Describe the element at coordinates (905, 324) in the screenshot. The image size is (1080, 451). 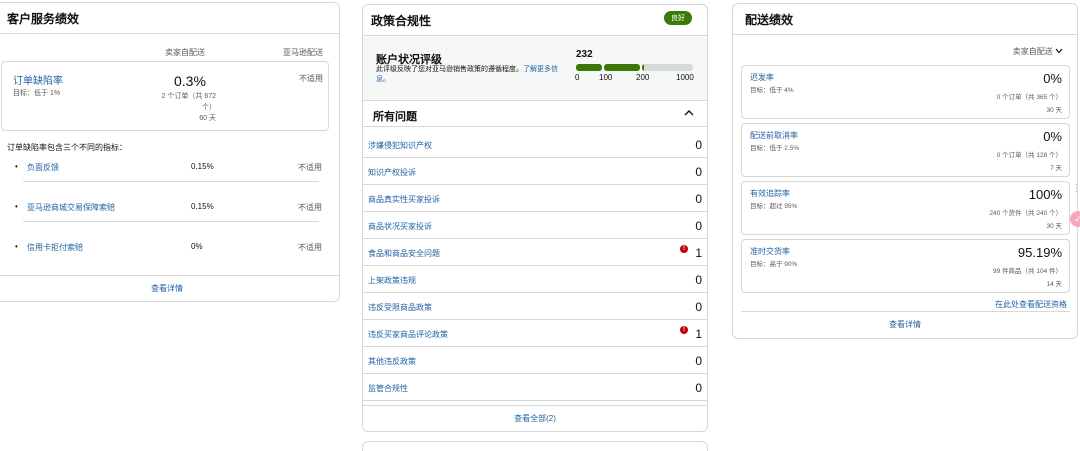
I see `shipping-details-link: 查看详情` at that location.